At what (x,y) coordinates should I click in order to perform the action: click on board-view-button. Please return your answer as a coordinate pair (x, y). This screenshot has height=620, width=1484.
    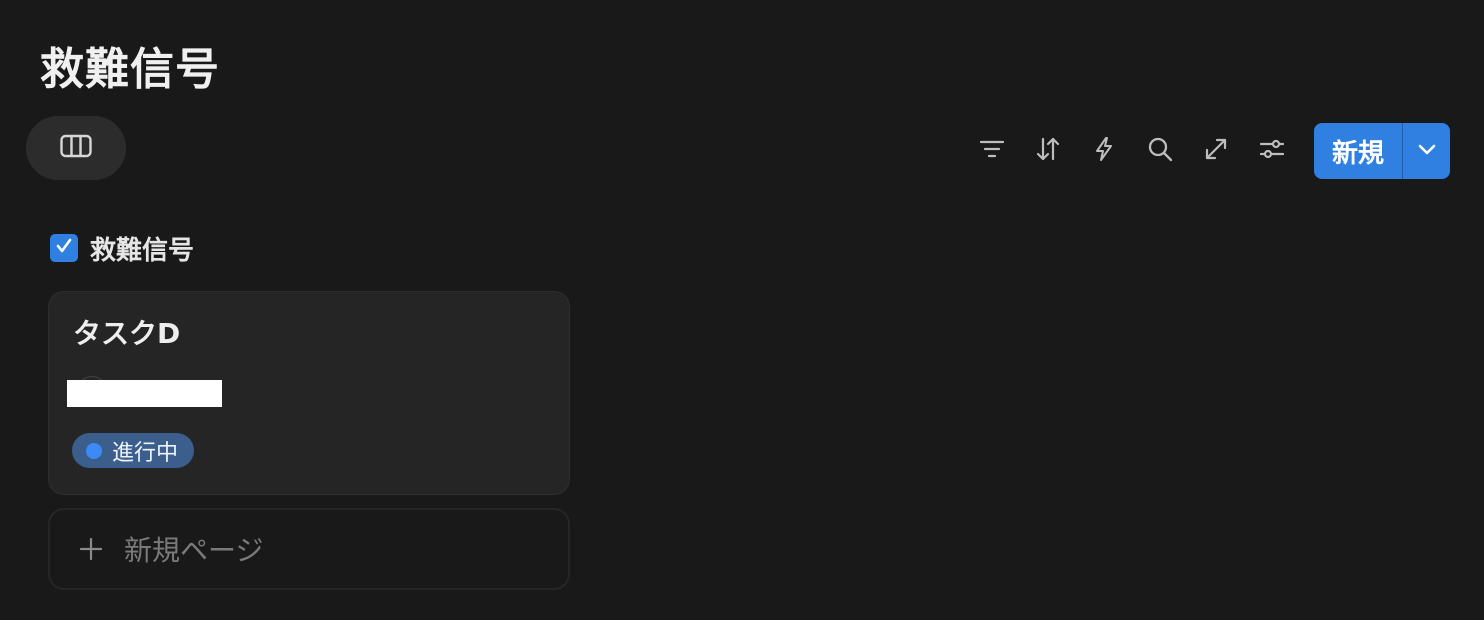
    Looking at the image, I should click on (76, 148).